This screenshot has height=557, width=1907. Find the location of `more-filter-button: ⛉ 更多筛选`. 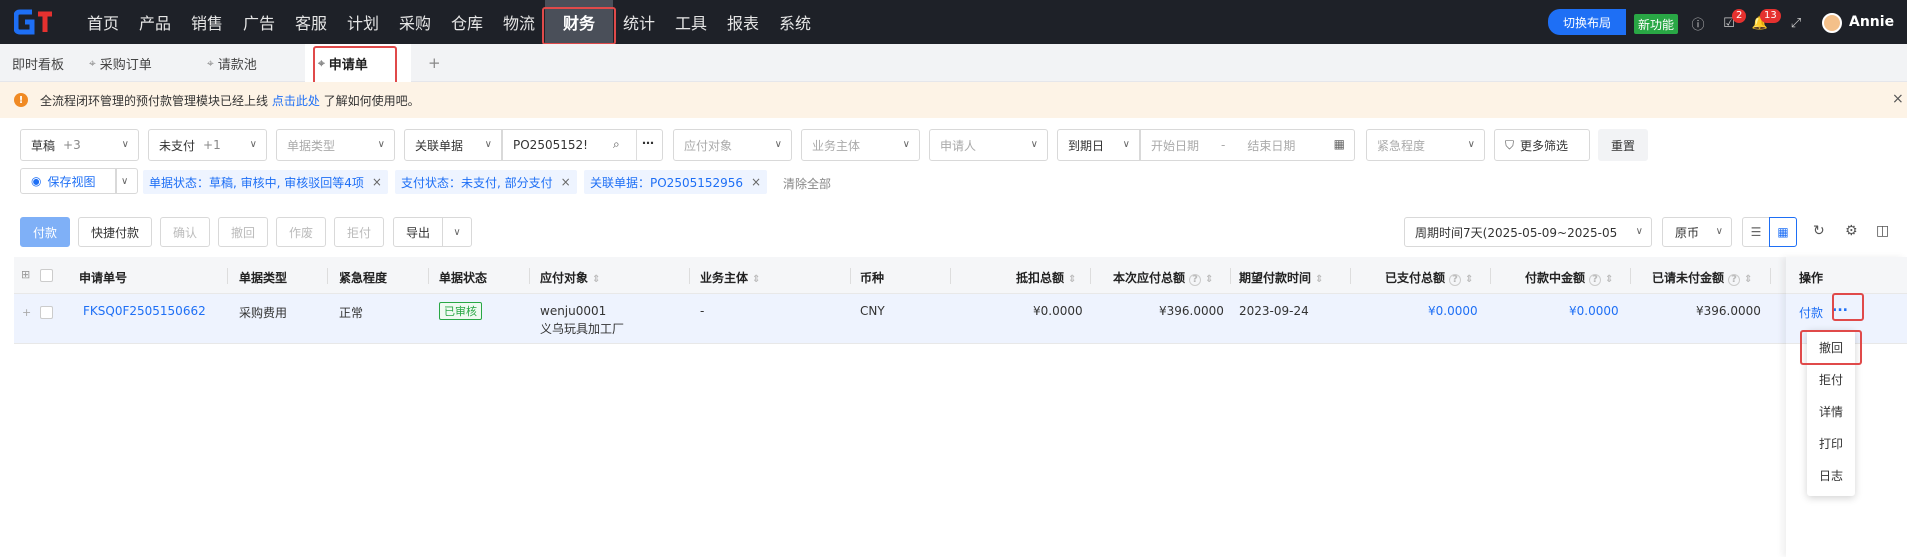

more-filter-button: ⛉ 更多筛选 is located at coordinates (1542, 145).